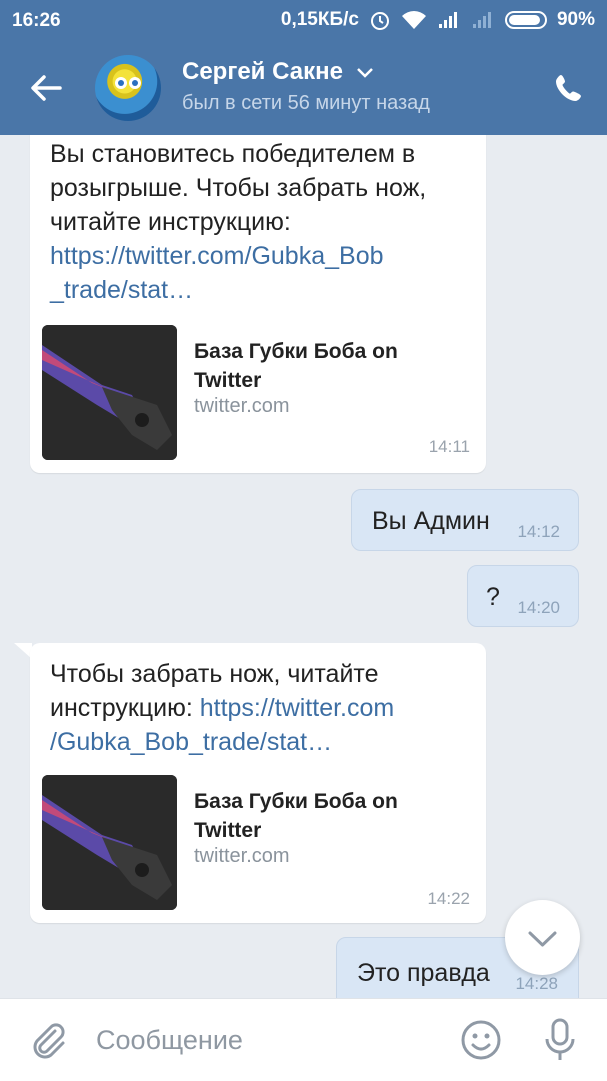  Describe the element at coordinates (523, 596) in the screenshot. I see `outgoing-message: ? 14:20` at that location.